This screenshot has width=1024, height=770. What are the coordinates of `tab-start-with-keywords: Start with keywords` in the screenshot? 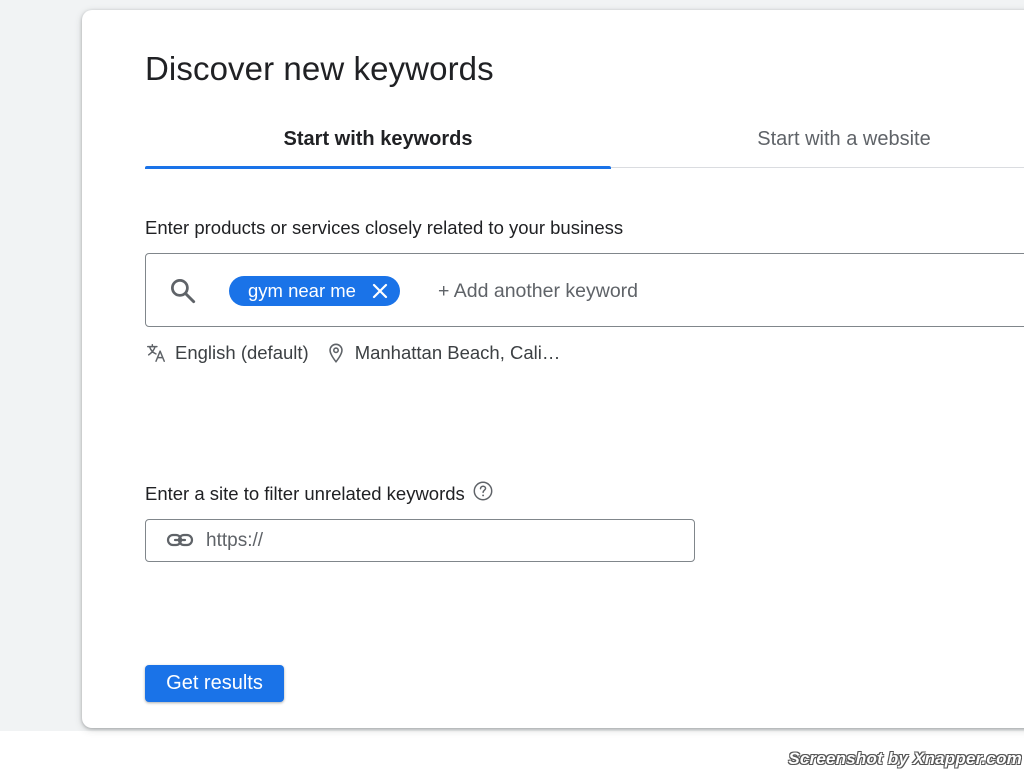 It's located at (378, 140).